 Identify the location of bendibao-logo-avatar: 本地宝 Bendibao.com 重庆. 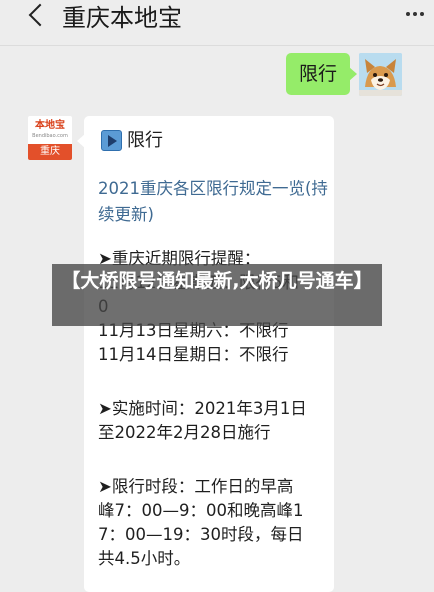
(50, 138).